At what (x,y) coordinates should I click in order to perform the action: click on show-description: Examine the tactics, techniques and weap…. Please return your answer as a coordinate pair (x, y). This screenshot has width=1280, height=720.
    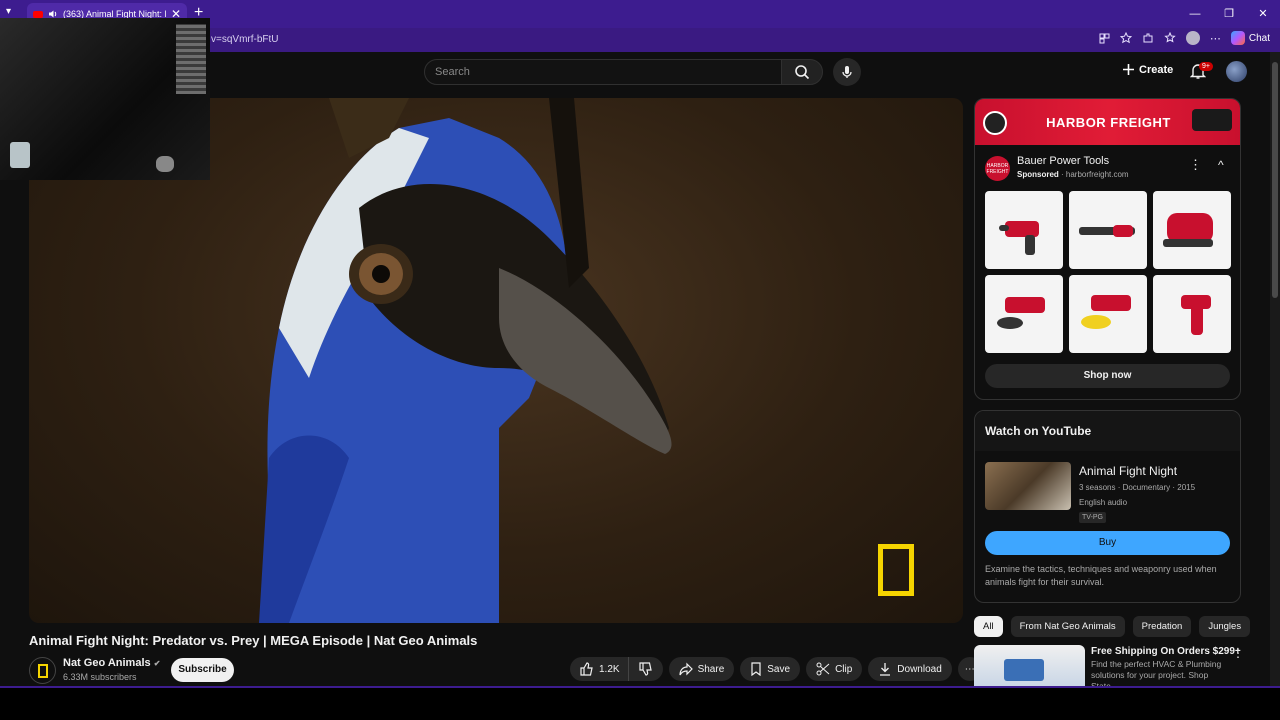
    Looking at the image, I should click on (1101, 575).